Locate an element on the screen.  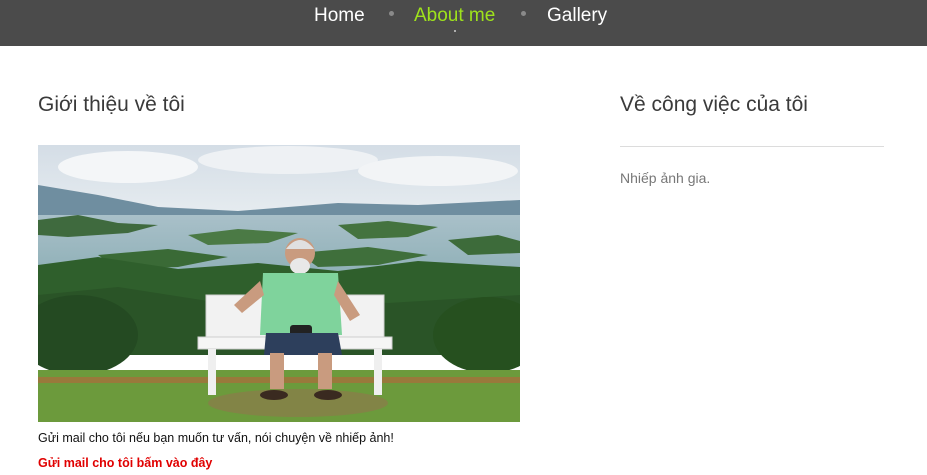
nav-item-gallery: Gallery is located at coordinates (577, 16).